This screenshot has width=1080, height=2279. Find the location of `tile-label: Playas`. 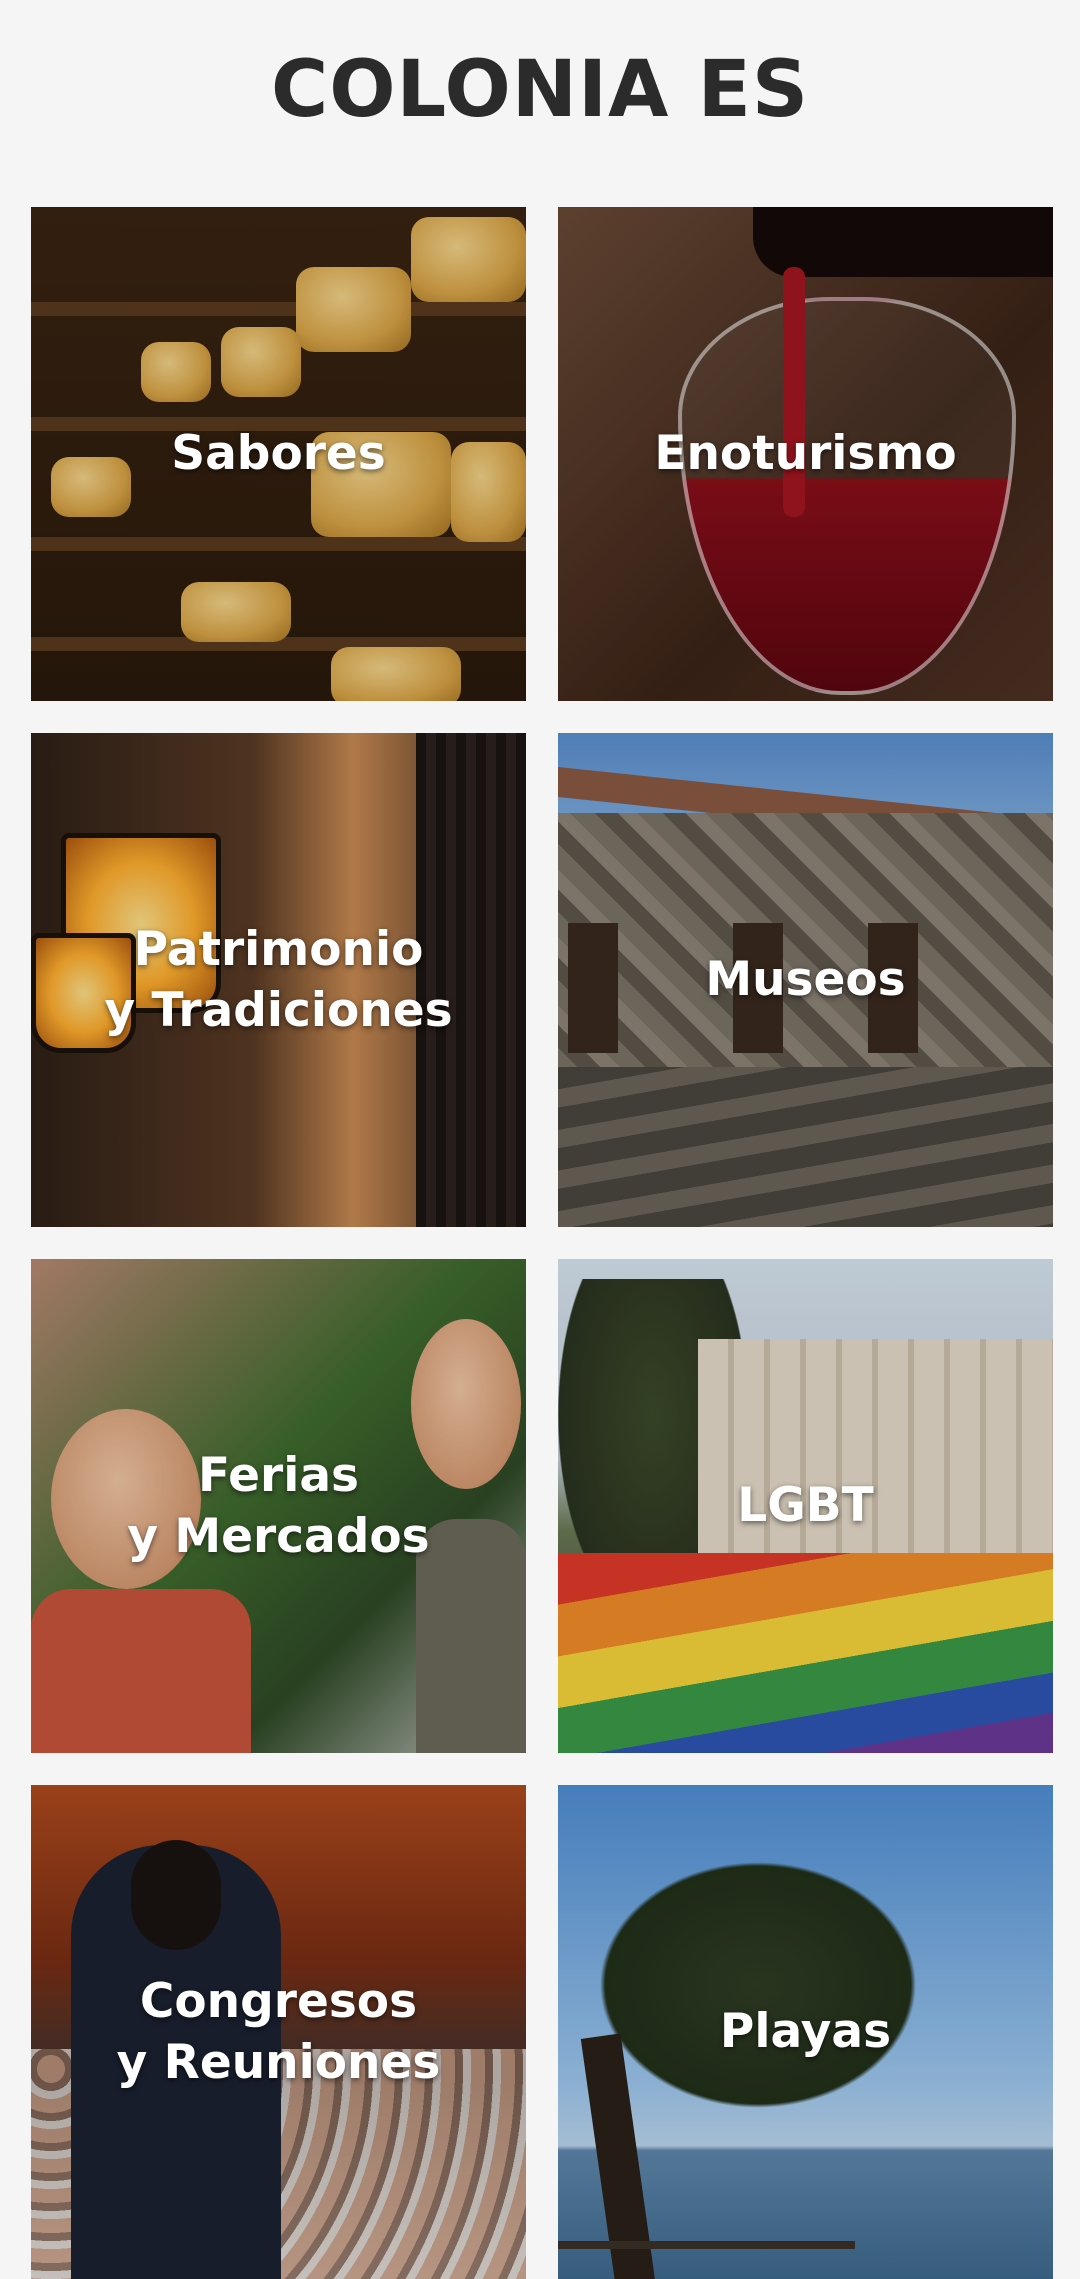

tile-label: Playas is located at coordinates (805, 2032).